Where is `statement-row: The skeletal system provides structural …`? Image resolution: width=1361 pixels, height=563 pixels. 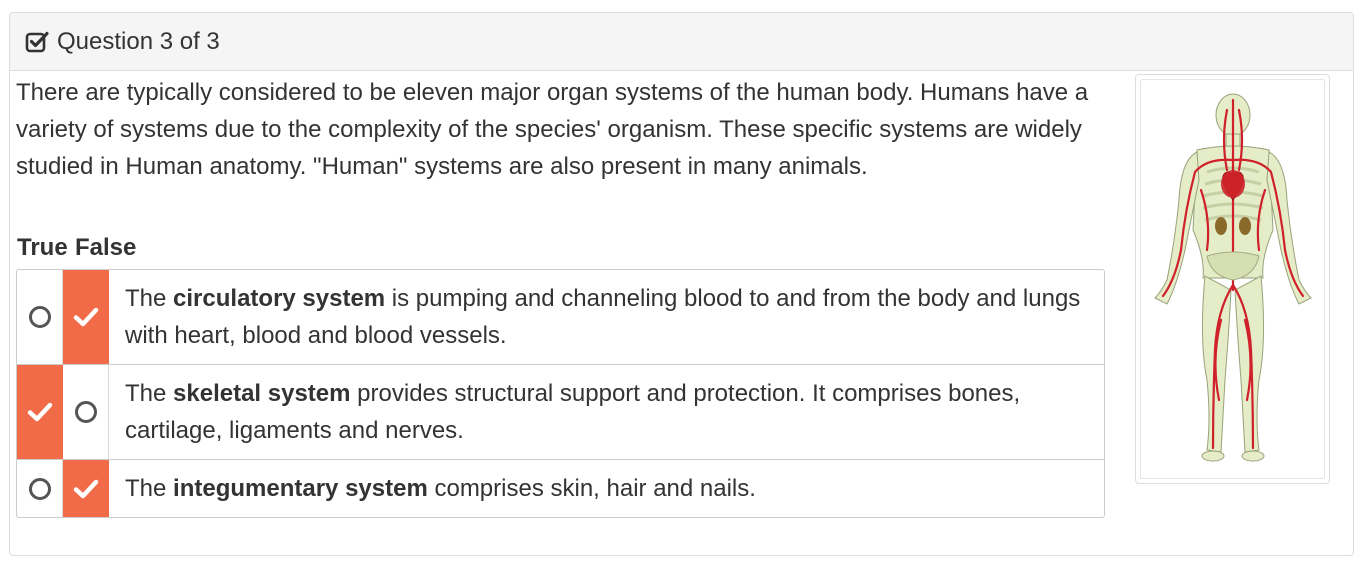
statement-row: The skeletal system provides structural … is located at coordinates (560, 412).